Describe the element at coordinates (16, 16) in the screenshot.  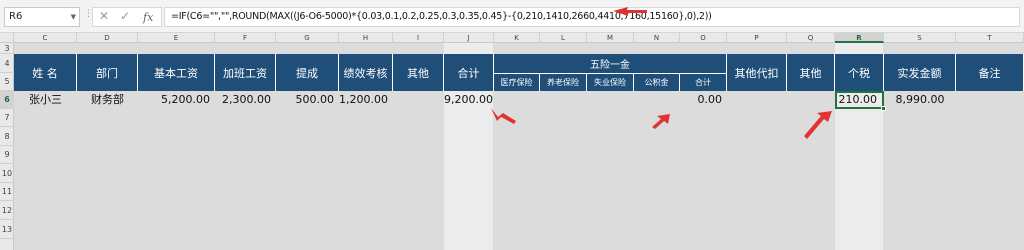
I see `name-box-value: R6` at that location.